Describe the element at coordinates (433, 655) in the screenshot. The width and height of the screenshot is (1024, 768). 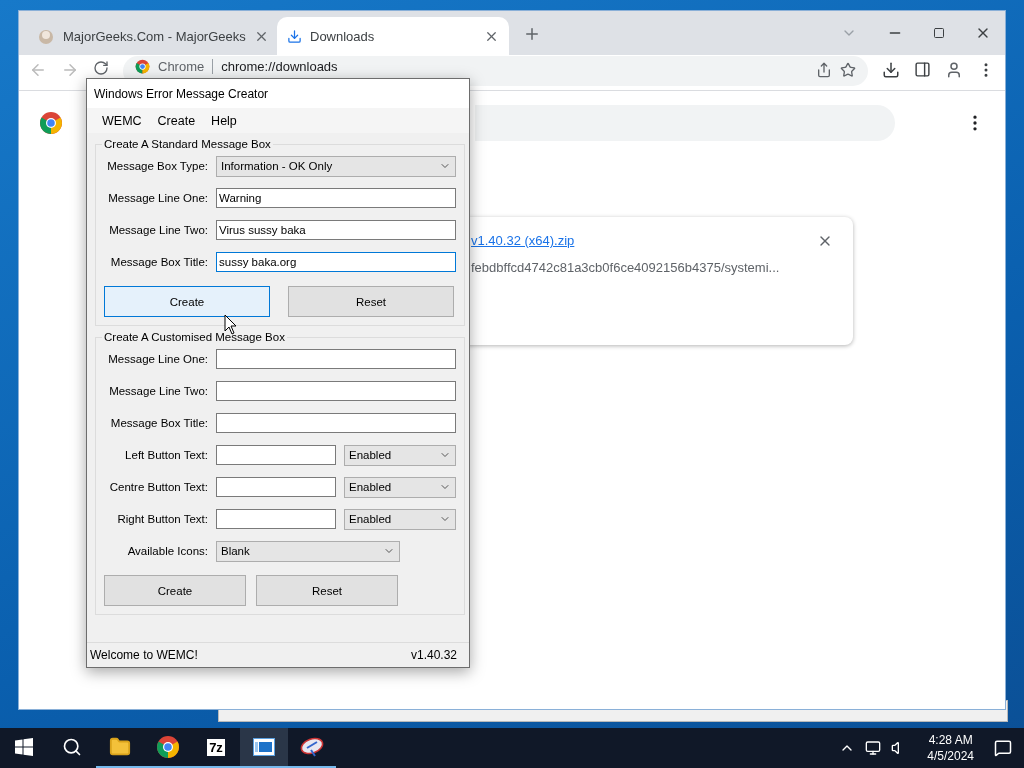
I see `version-text: v1.40.32` at that location.